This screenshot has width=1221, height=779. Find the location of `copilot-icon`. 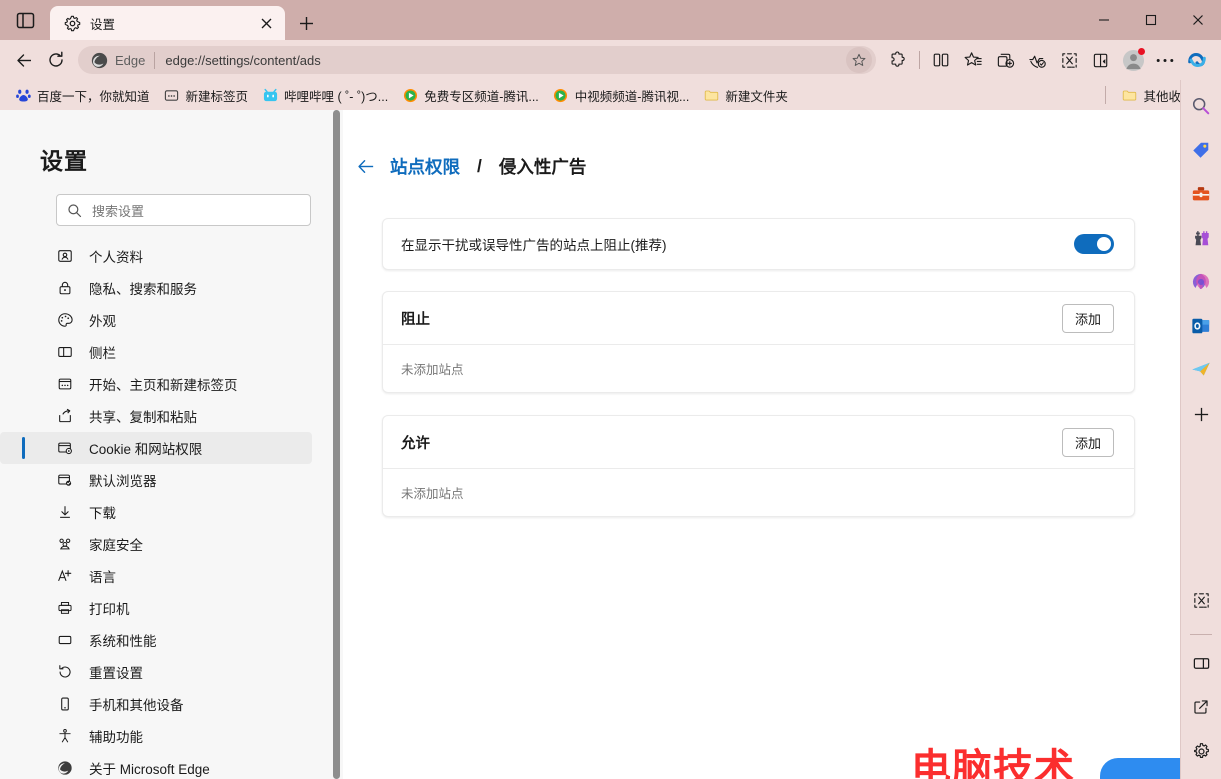

copilot-icon is located at coordinates (1197, 60).